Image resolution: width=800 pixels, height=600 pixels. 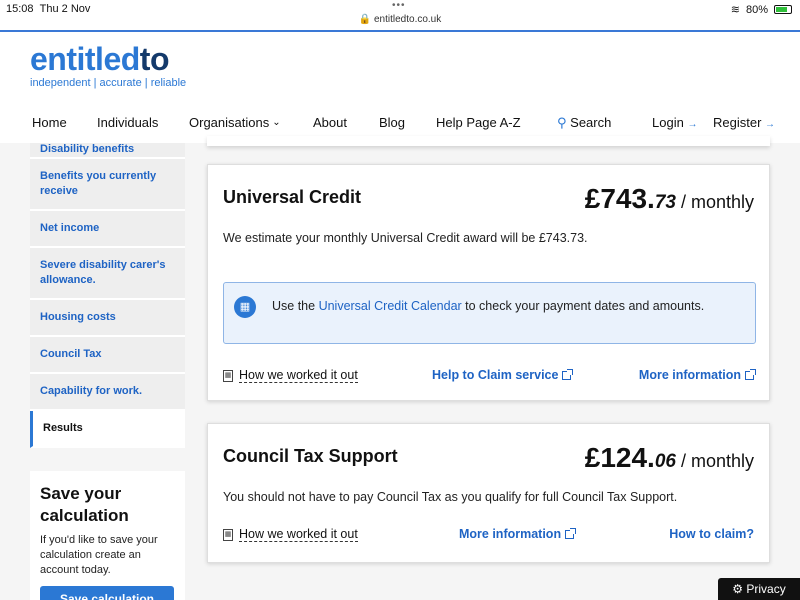 I want to click on nav-search: ⚲ Search, so click(x=584, y=123).